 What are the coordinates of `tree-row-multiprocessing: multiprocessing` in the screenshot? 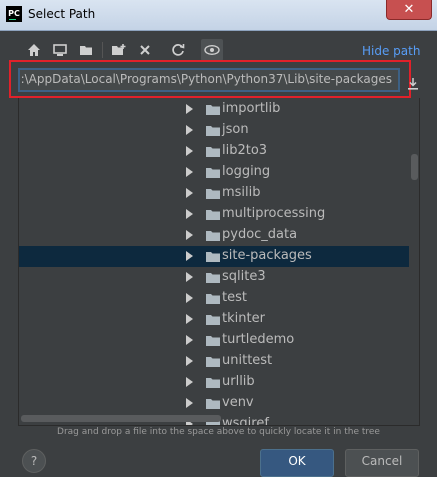 It's located at (214, 214).